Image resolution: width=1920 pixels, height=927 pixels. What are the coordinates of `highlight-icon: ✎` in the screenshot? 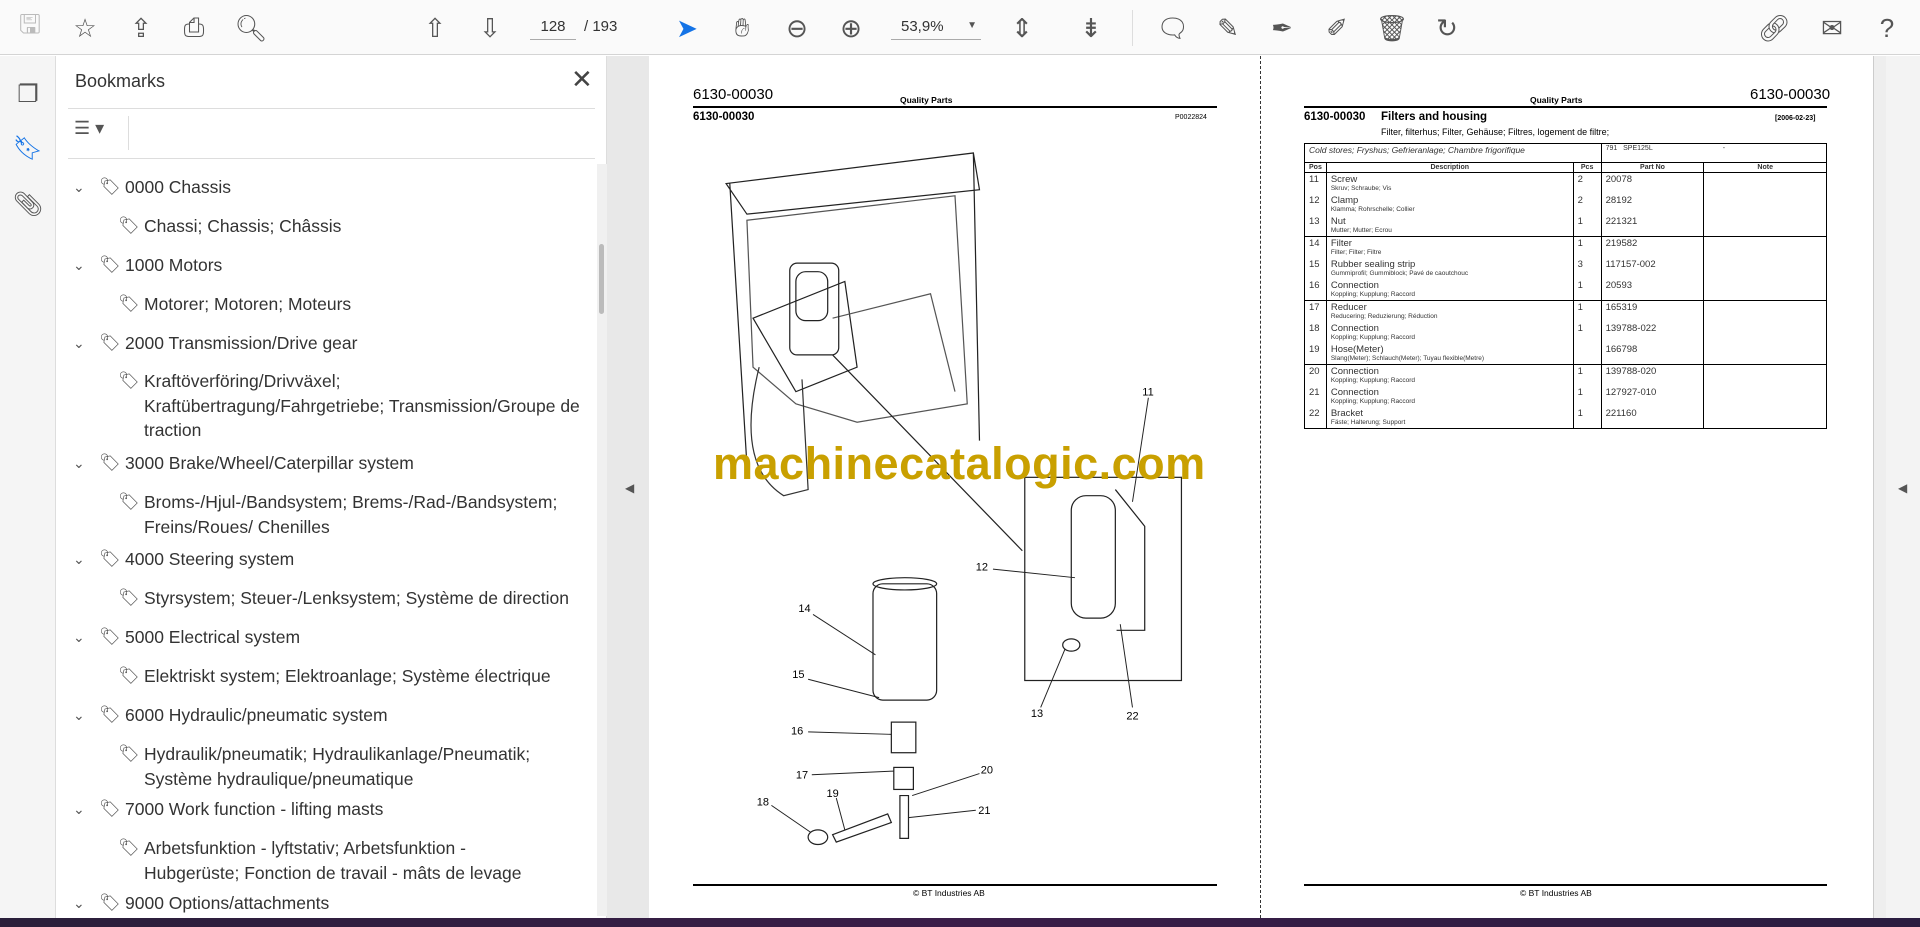 It's located at (1228, 28).